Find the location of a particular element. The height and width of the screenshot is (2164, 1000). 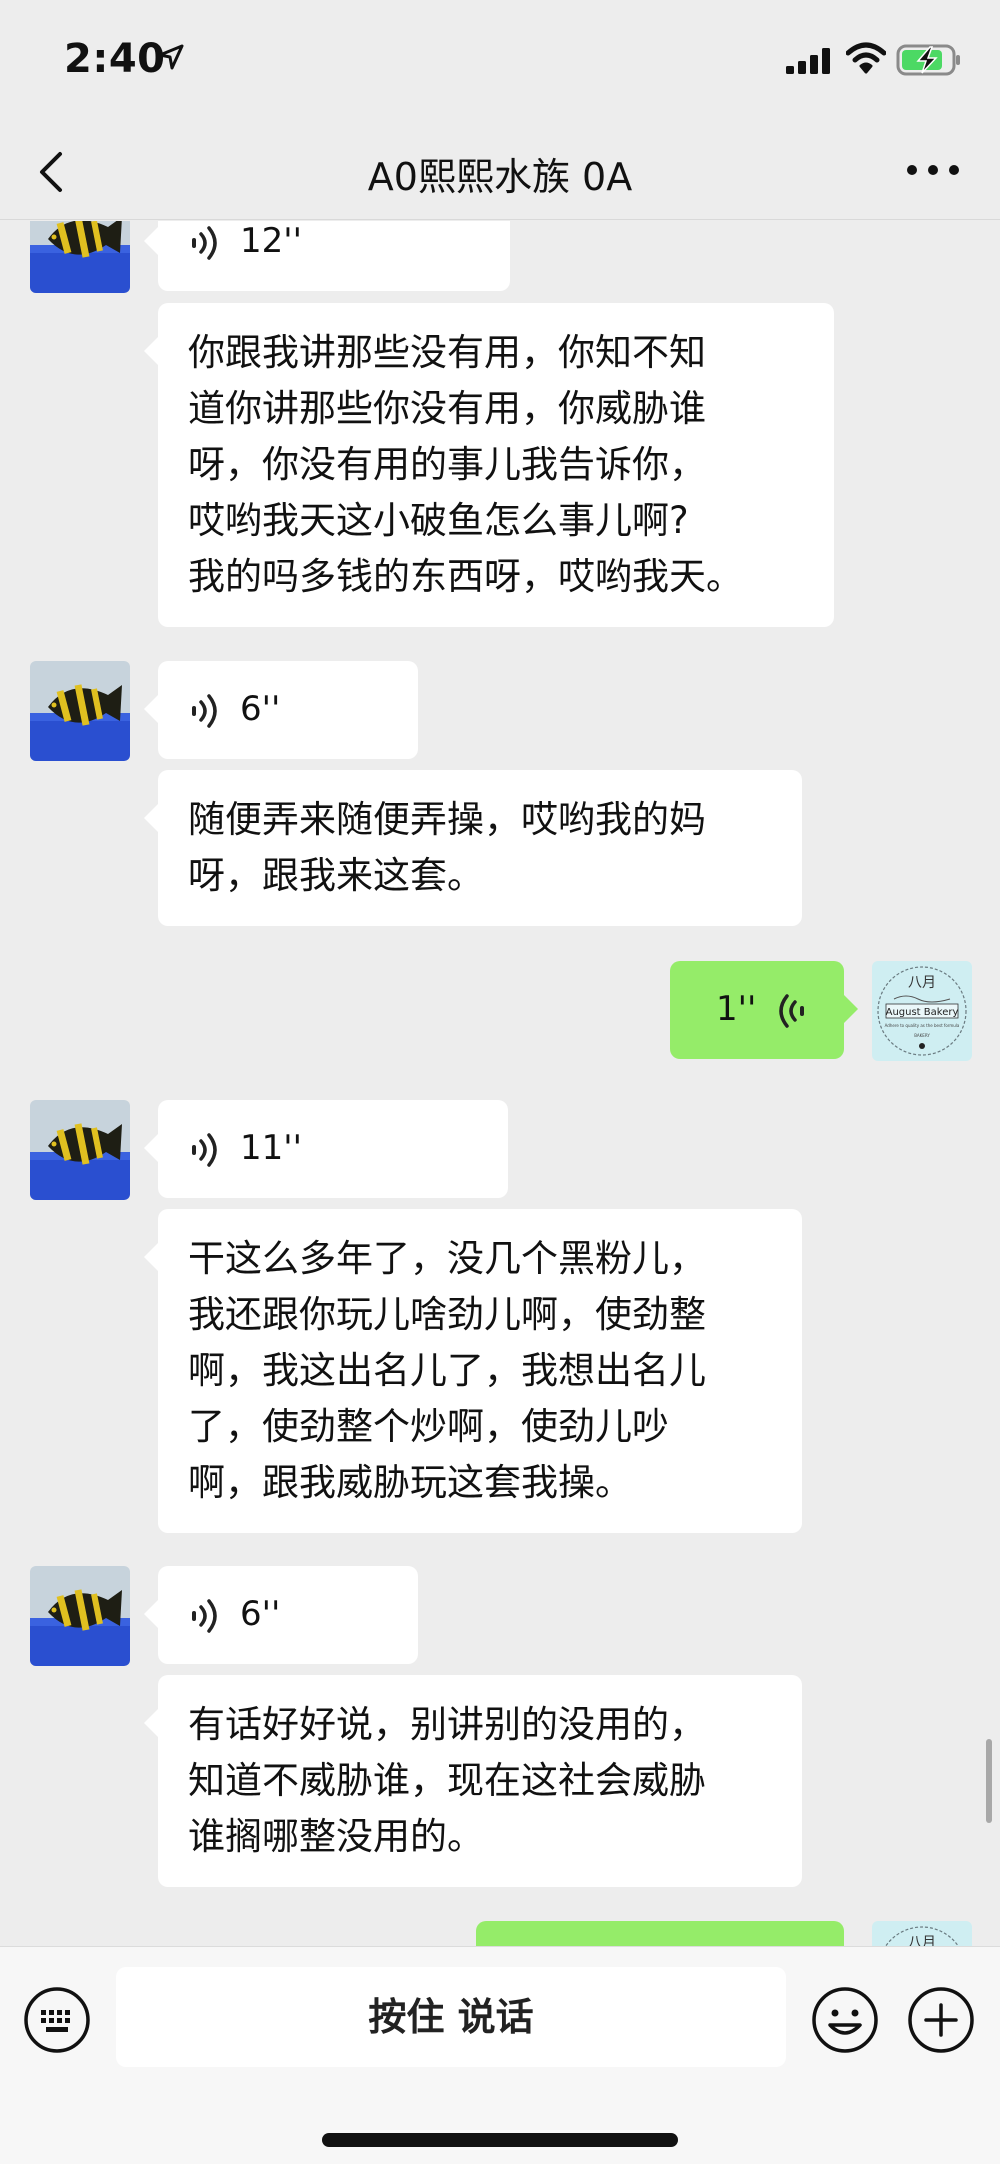

bakery-logo-bottom: BAKERY is located at coordinates (922, 1035).